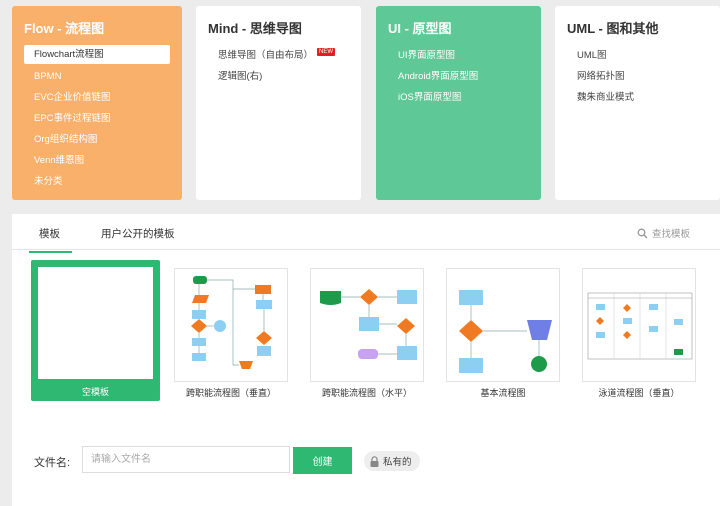 The width and height of the screenshot is (720, 506). I want to click on template-card-blank: 空模板, so click(95, 330).